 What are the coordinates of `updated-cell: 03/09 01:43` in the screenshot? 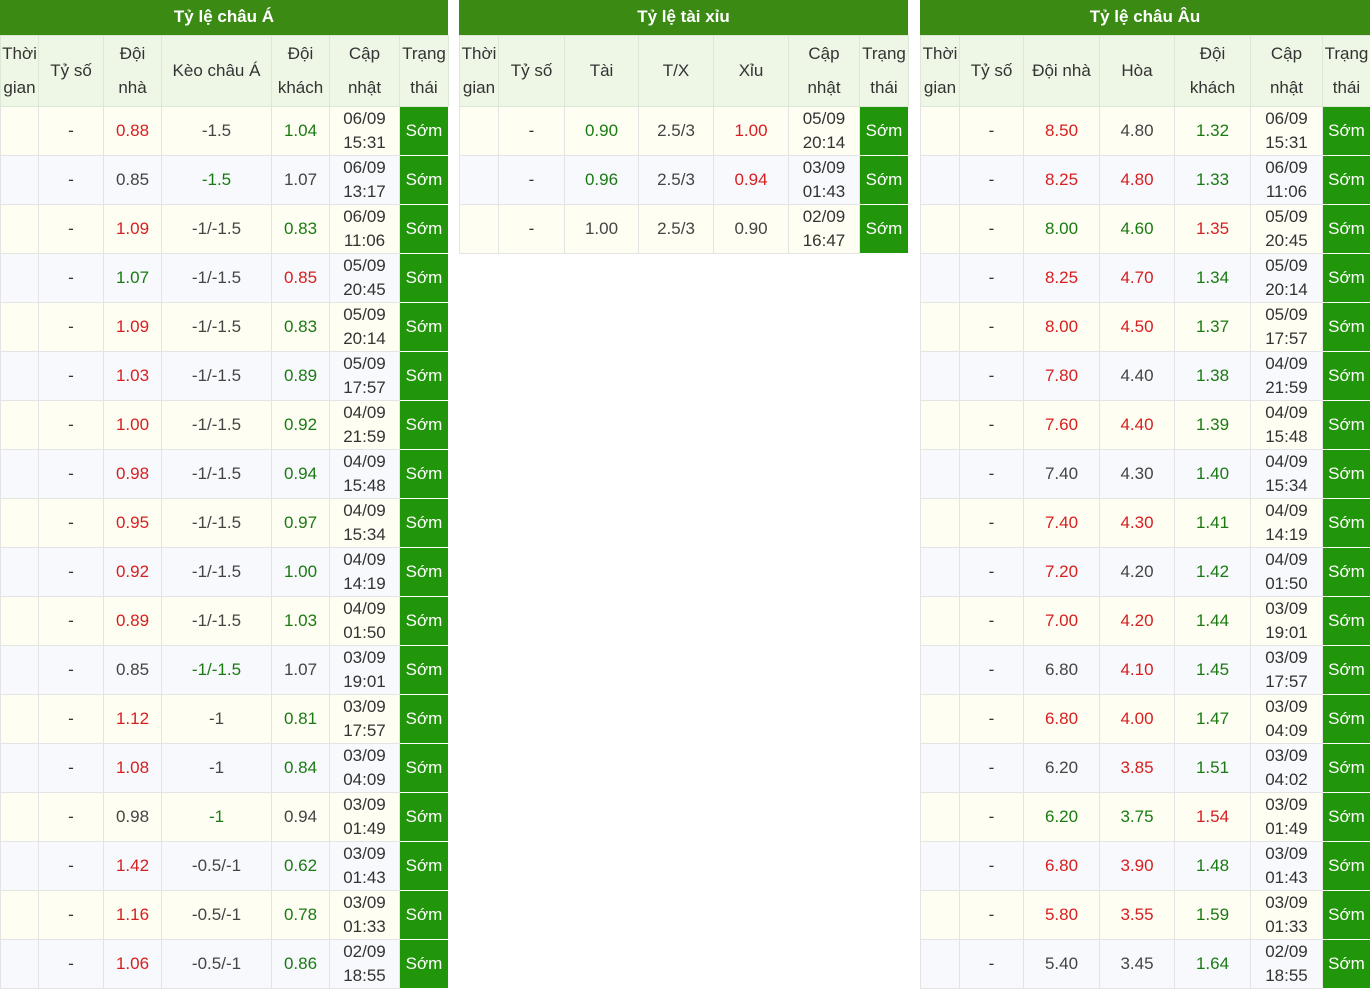 It's located at (1287, 866).